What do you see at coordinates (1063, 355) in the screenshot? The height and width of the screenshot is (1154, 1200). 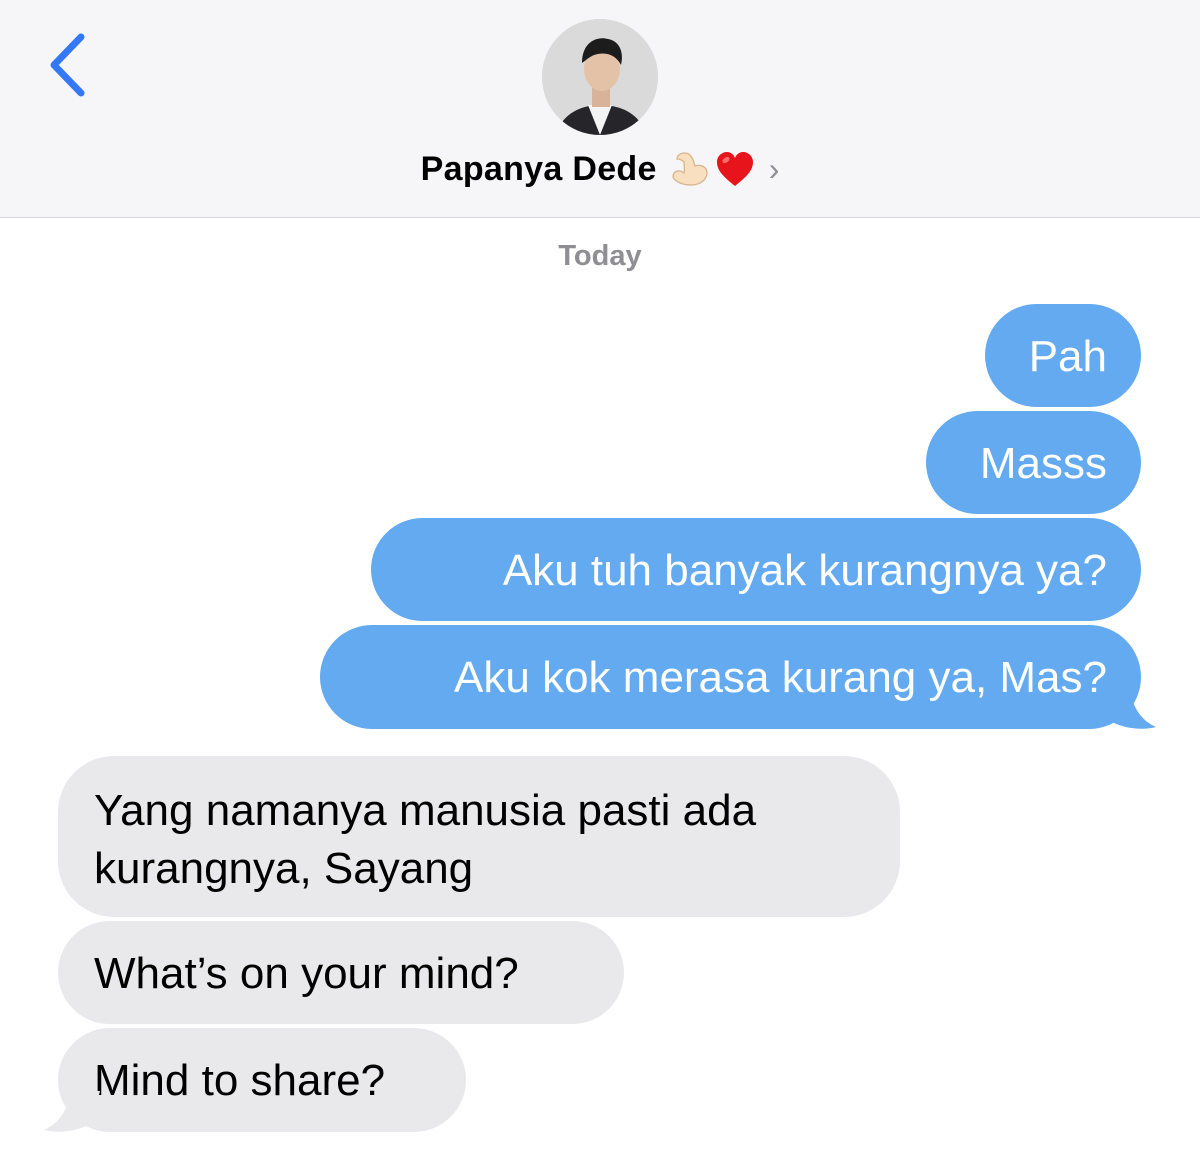 I see `outgoing-message: Pah` at bounding box center [1063, 355].